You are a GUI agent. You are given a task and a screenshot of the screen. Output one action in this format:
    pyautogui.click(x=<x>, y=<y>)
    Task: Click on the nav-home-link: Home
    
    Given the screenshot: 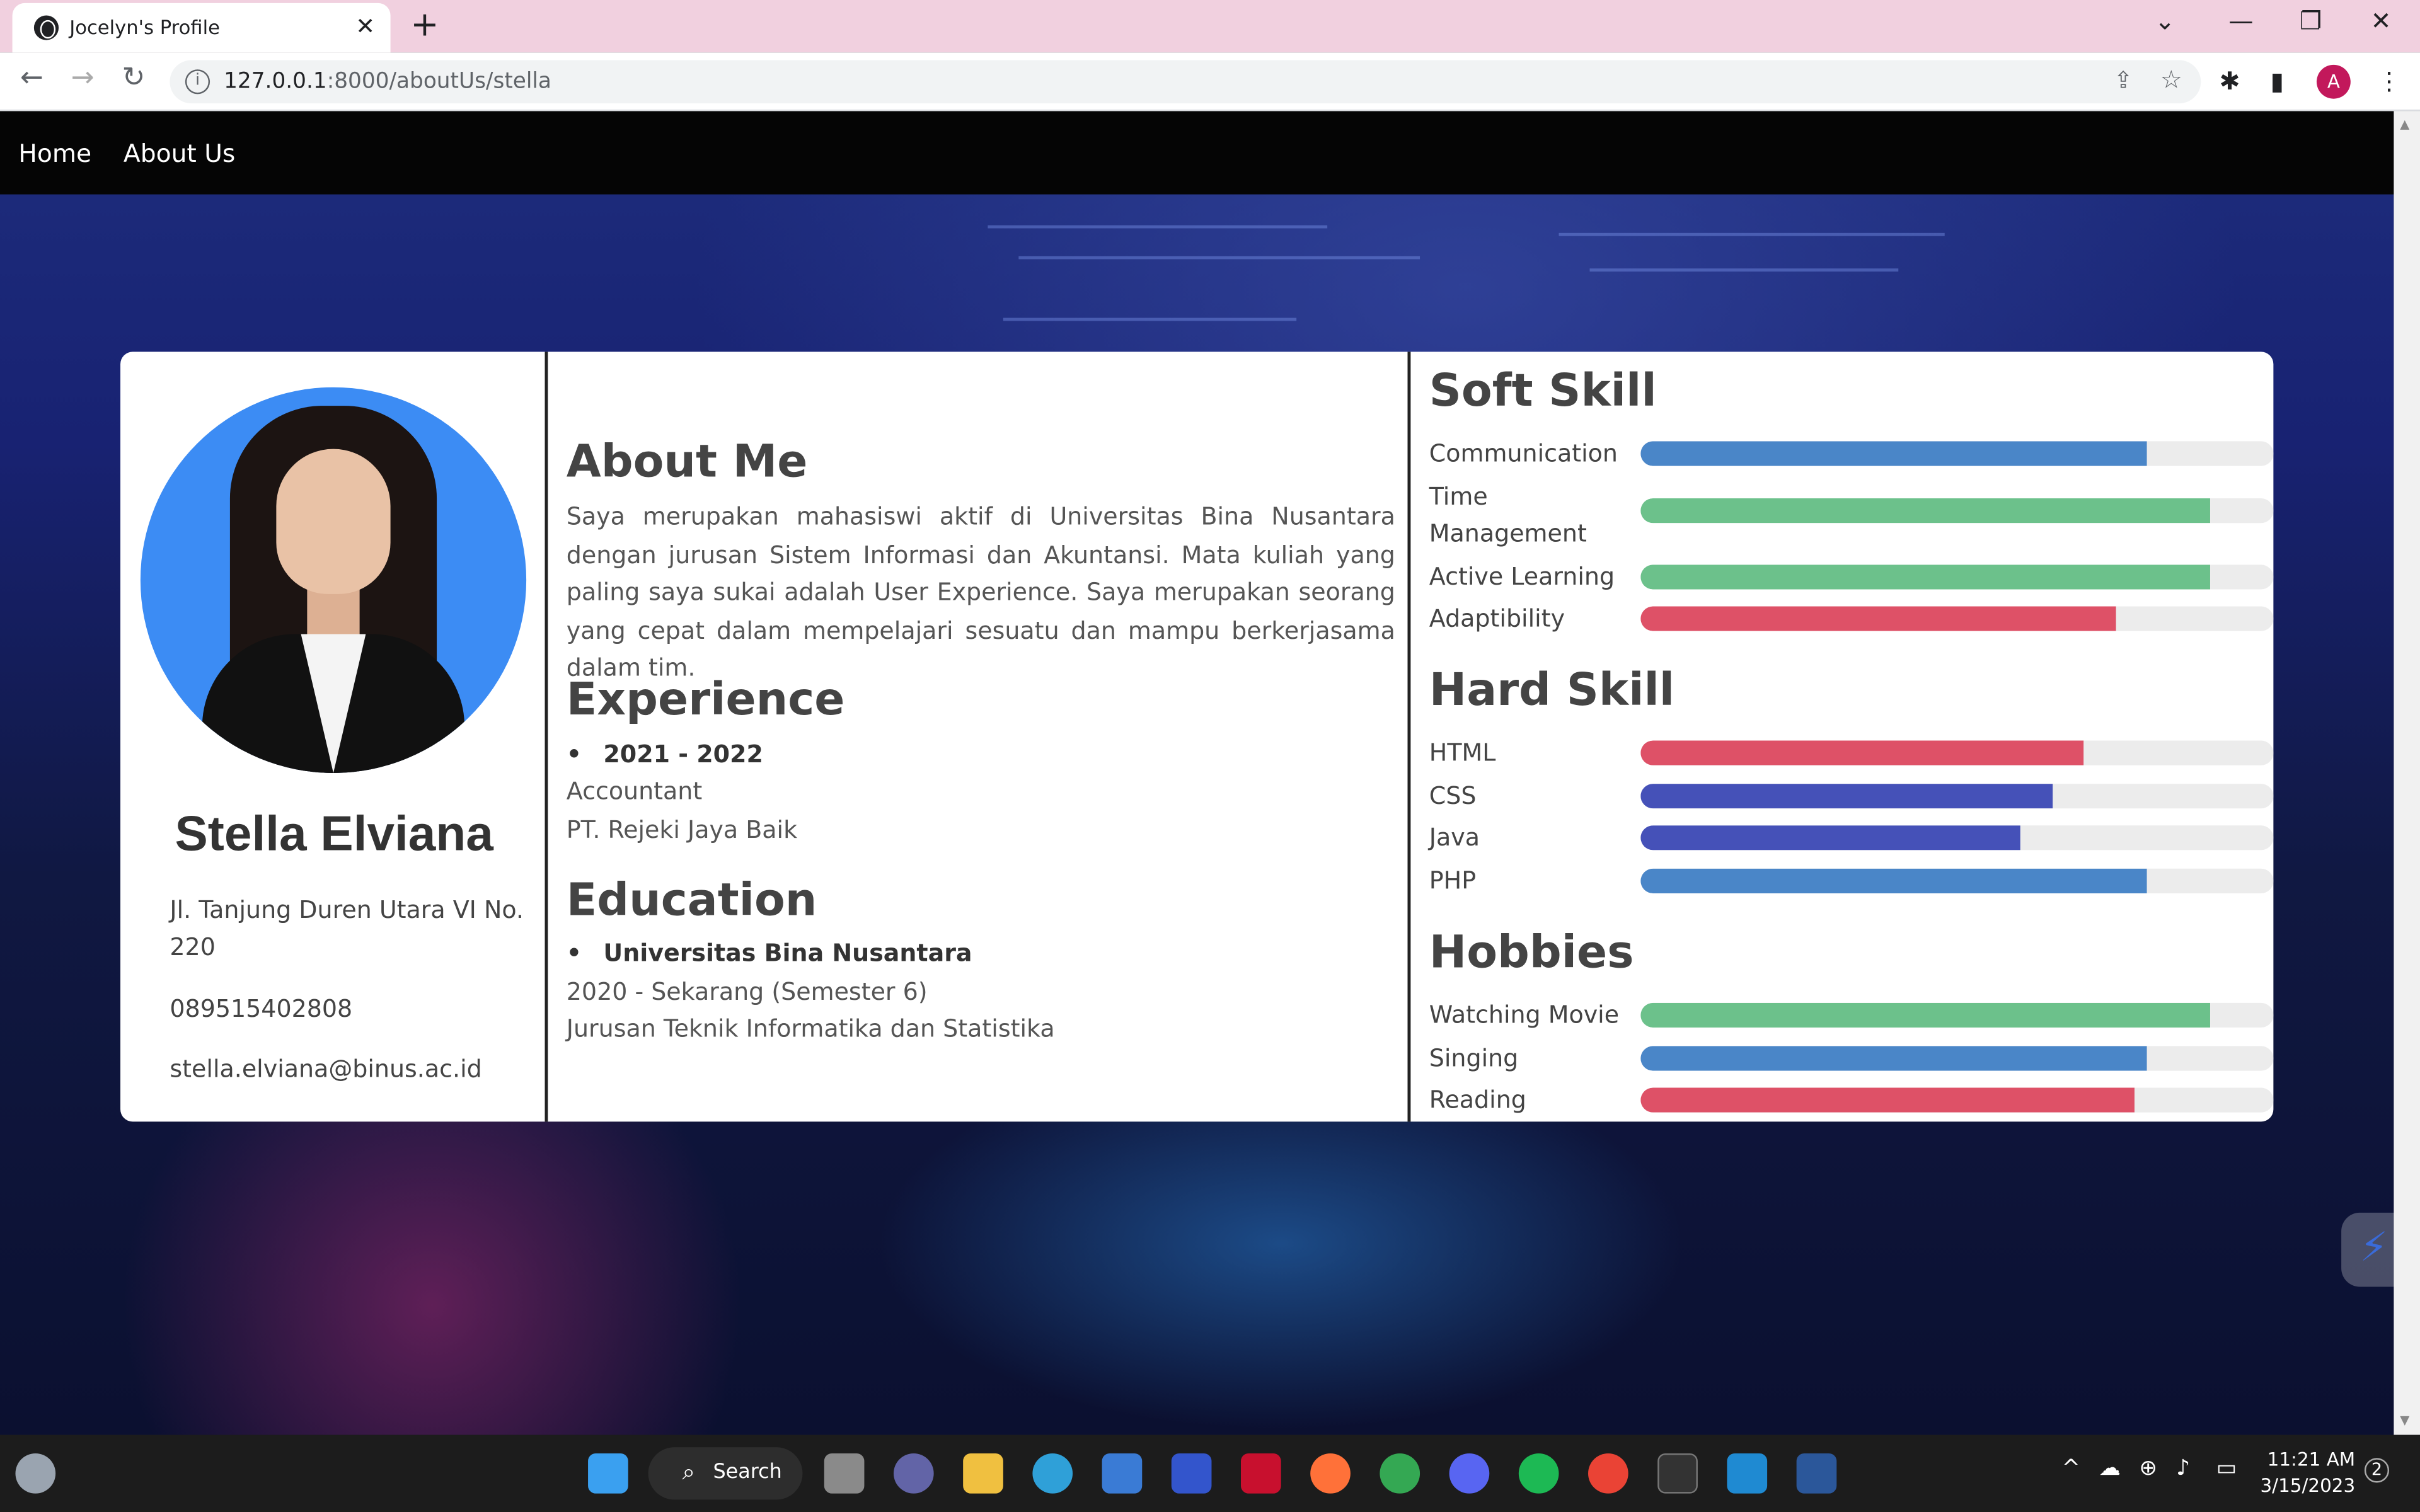 What is the action you would take?
    pyautogui.click(x=55, y=153)
    